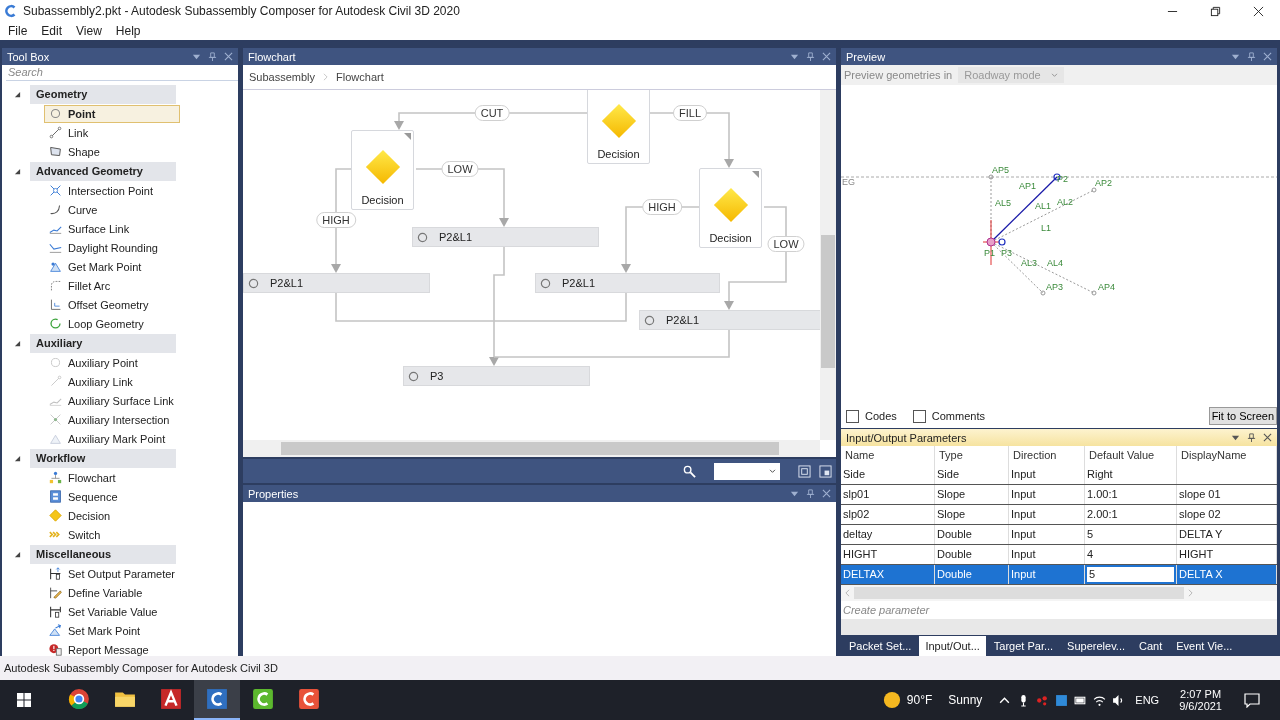 The width and height of the screenshot is (1280, 720). I want to click on search-icon, so click(689, 471).